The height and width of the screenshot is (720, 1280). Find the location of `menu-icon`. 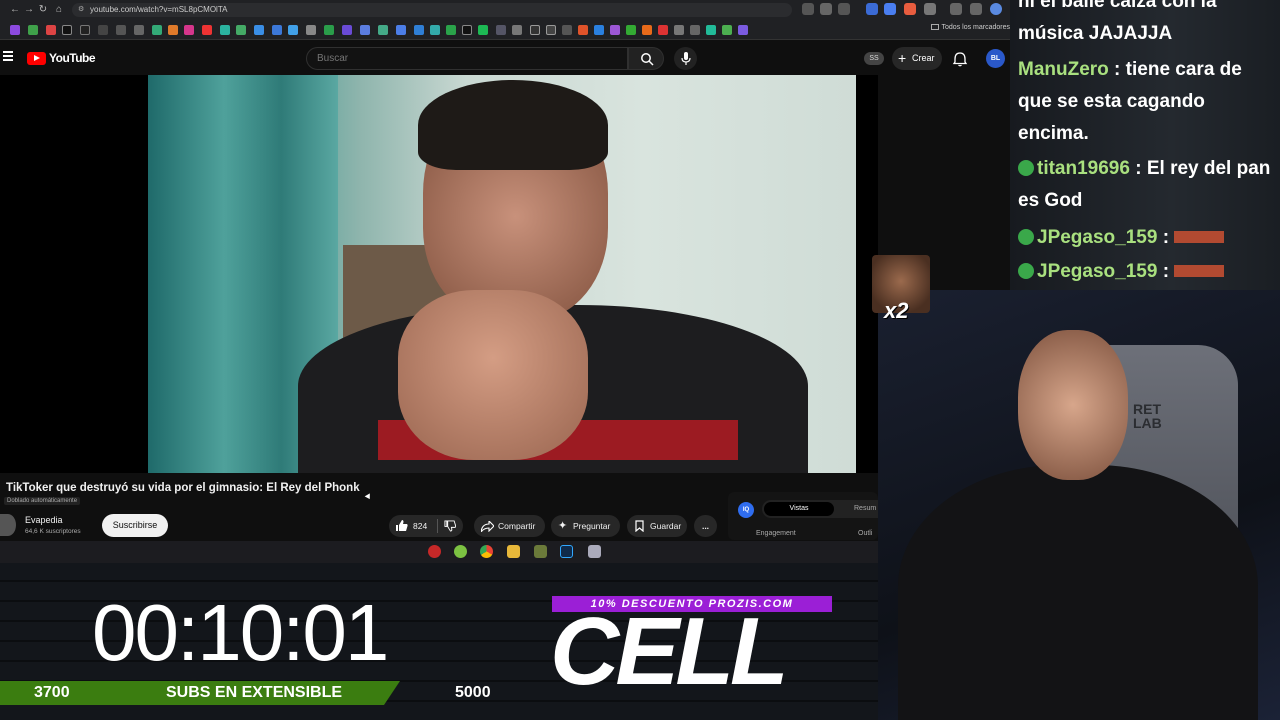

menu-icon is located at coordinates (976, 9).